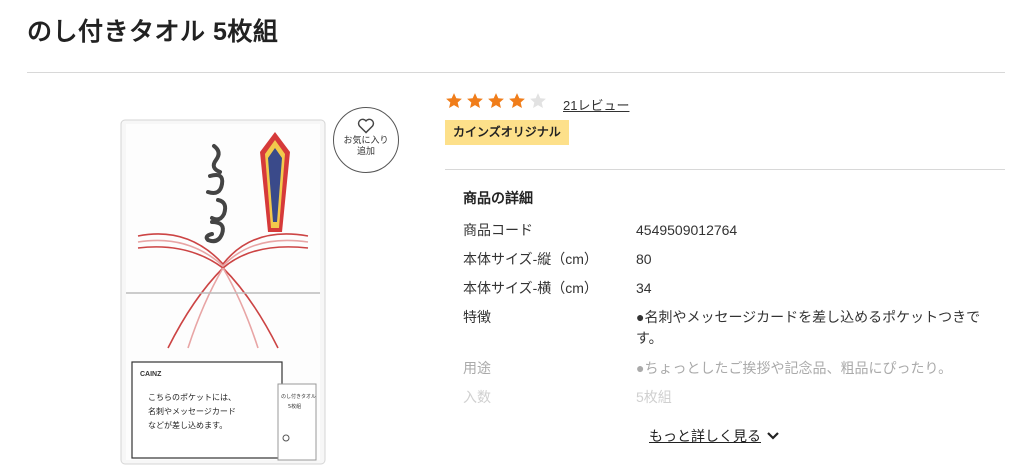 Image resolution: width=1024 pixels, height=469 pixels. Describe the element at coordinates (530, 288) in the screenshot. I see `spec-label: 本体サイズ-横（cm）` at that location.